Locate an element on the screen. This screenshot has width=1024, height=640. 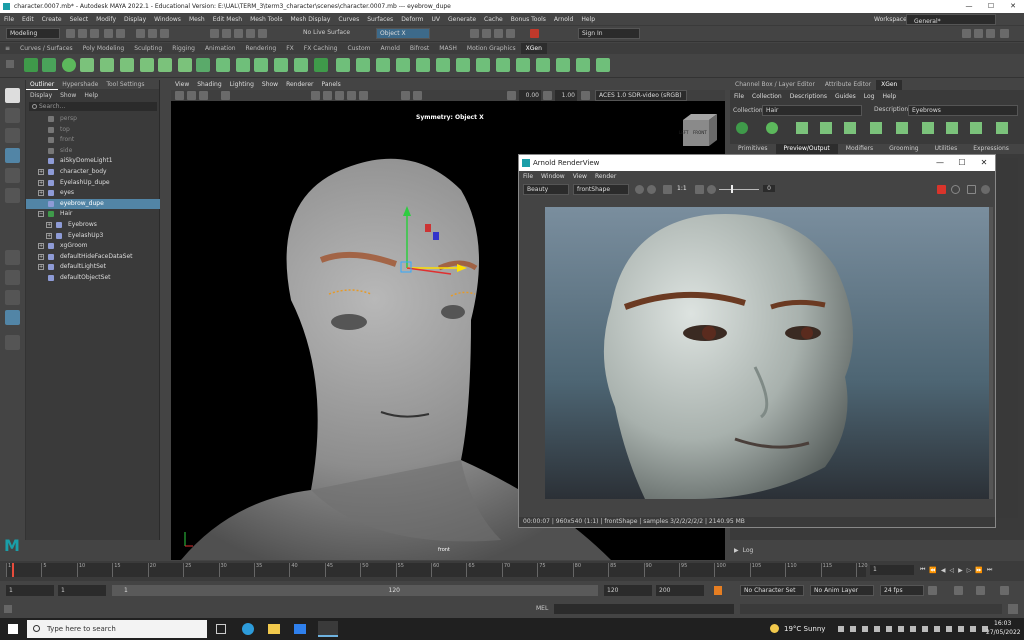
camera-dropdown: frontShape is located at coordinates (601, 189).